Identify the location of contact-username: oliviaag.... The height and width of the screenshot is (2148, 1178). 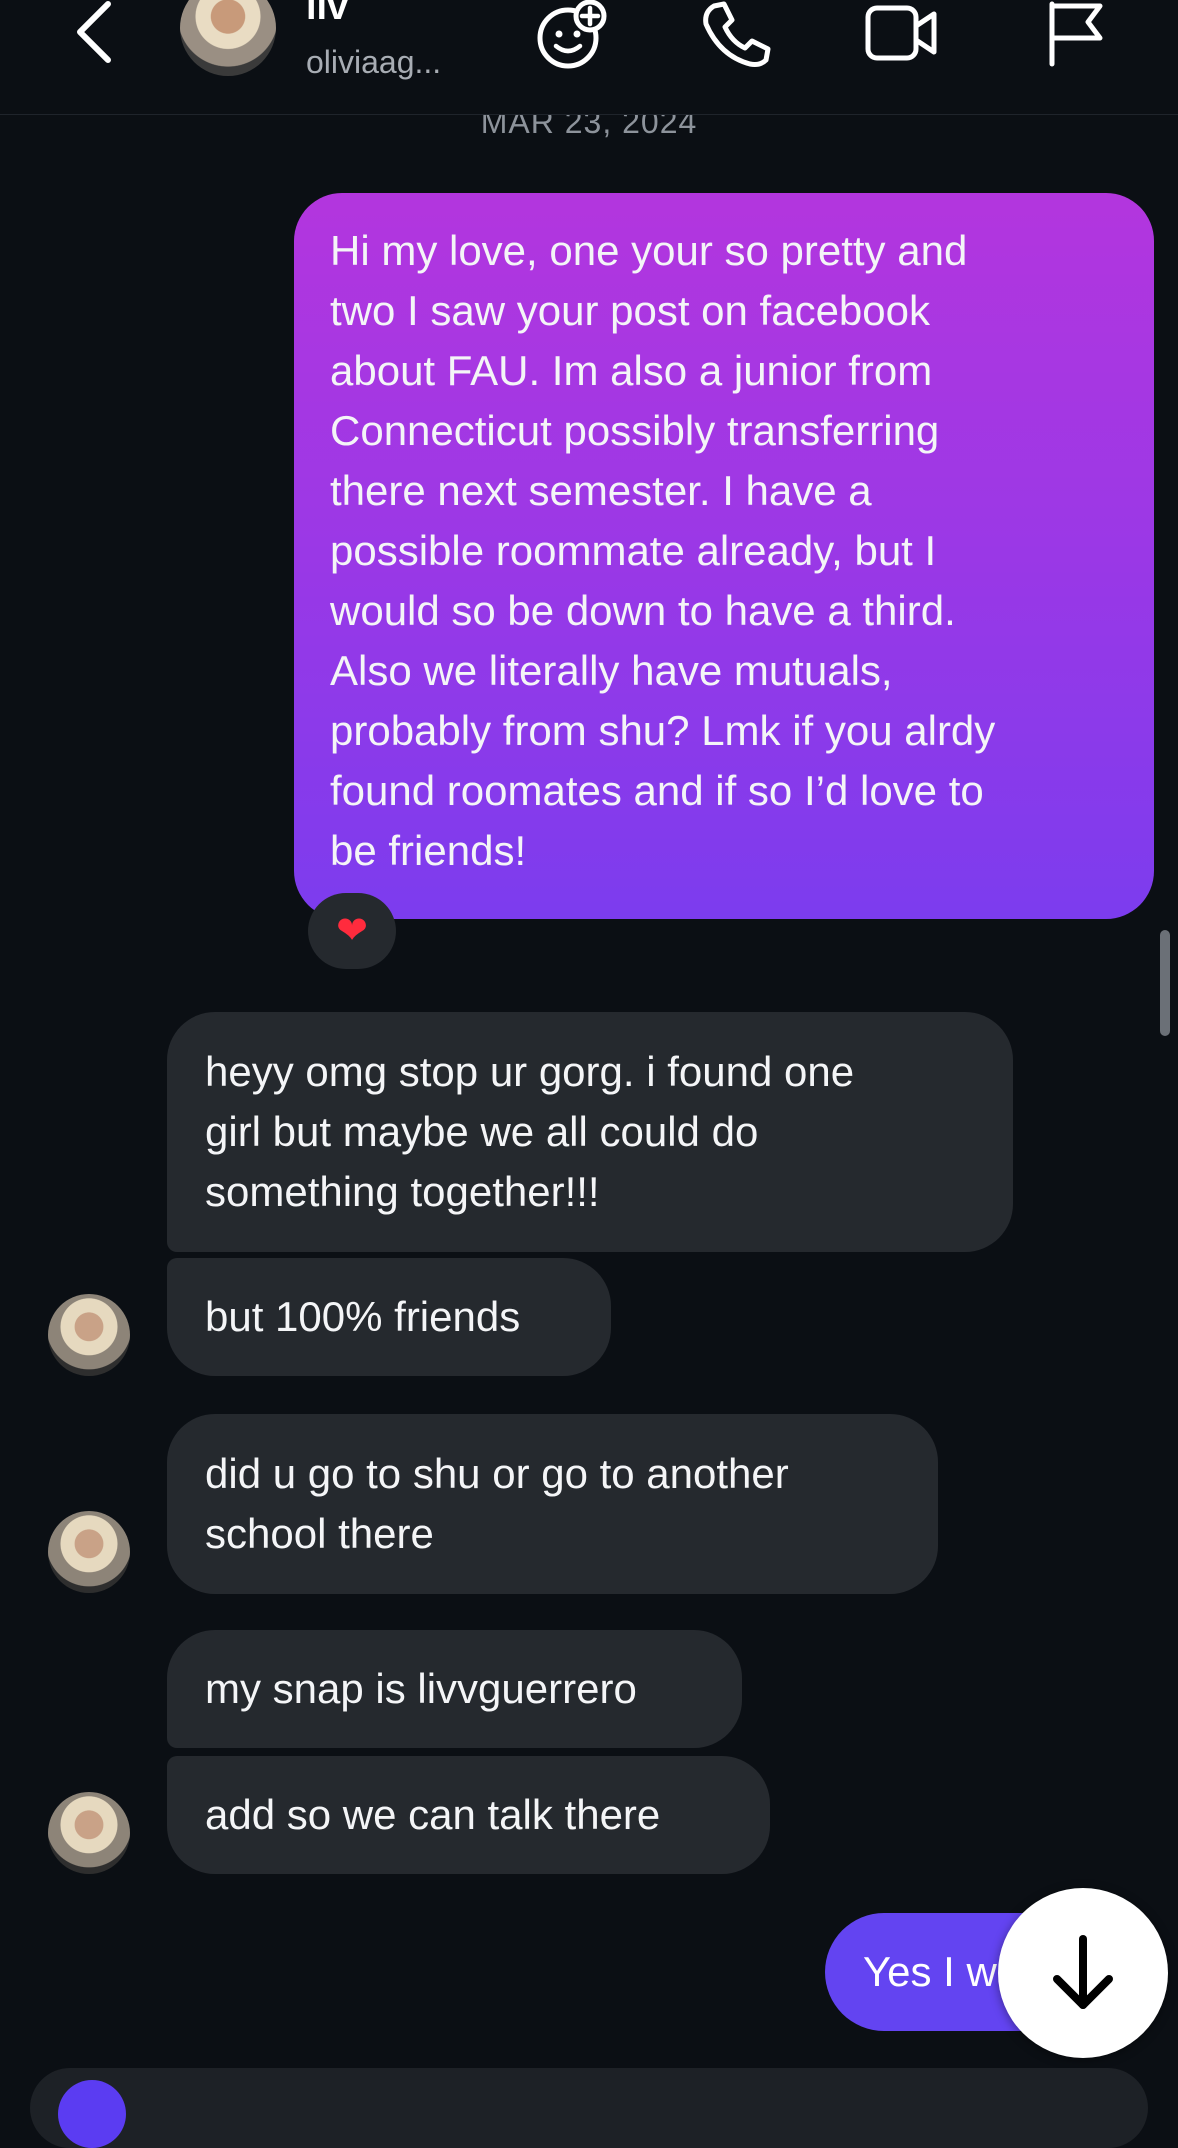
(373, 62).